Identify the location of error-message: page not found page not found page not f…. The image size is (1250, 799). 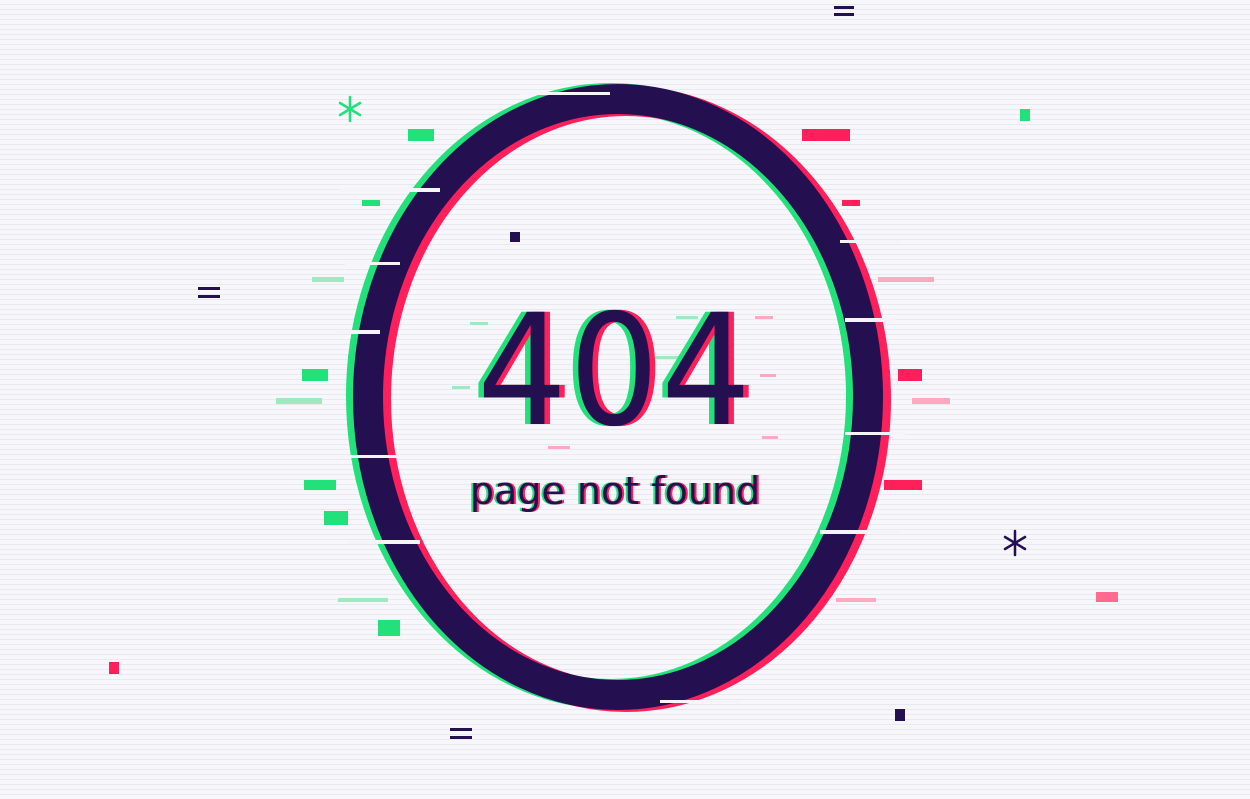
(615, 491).